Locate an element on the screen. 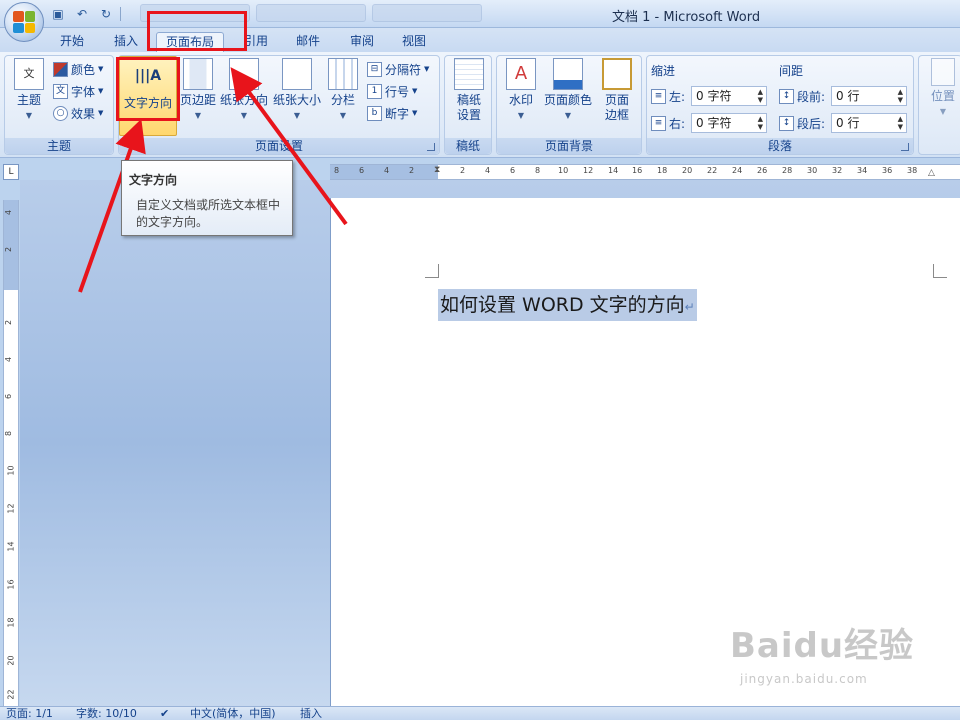 The image size is (960, 720). manuscript-icon is located at coordinates (469, 74).